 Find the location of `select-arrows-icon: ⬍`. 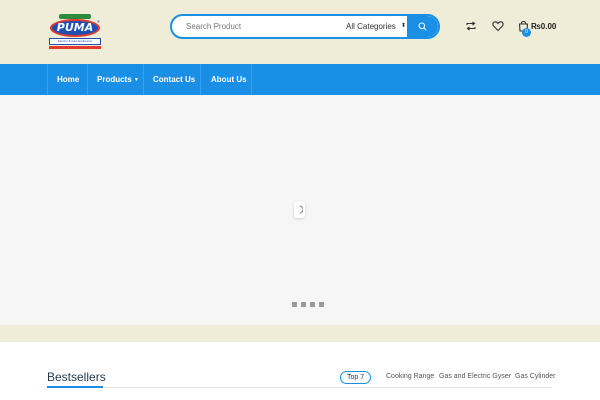

select-arrows-icon: ⬍ is located at coordinates (403, 26).